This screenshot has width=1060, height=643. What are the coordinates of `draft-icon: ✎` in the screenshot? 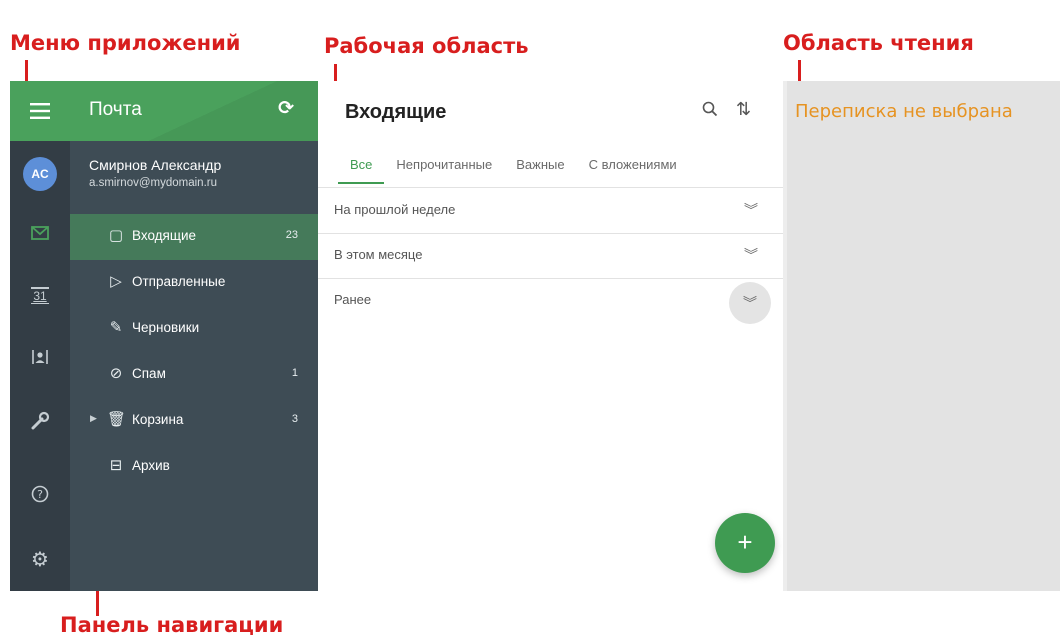 It's located at (116, 327).